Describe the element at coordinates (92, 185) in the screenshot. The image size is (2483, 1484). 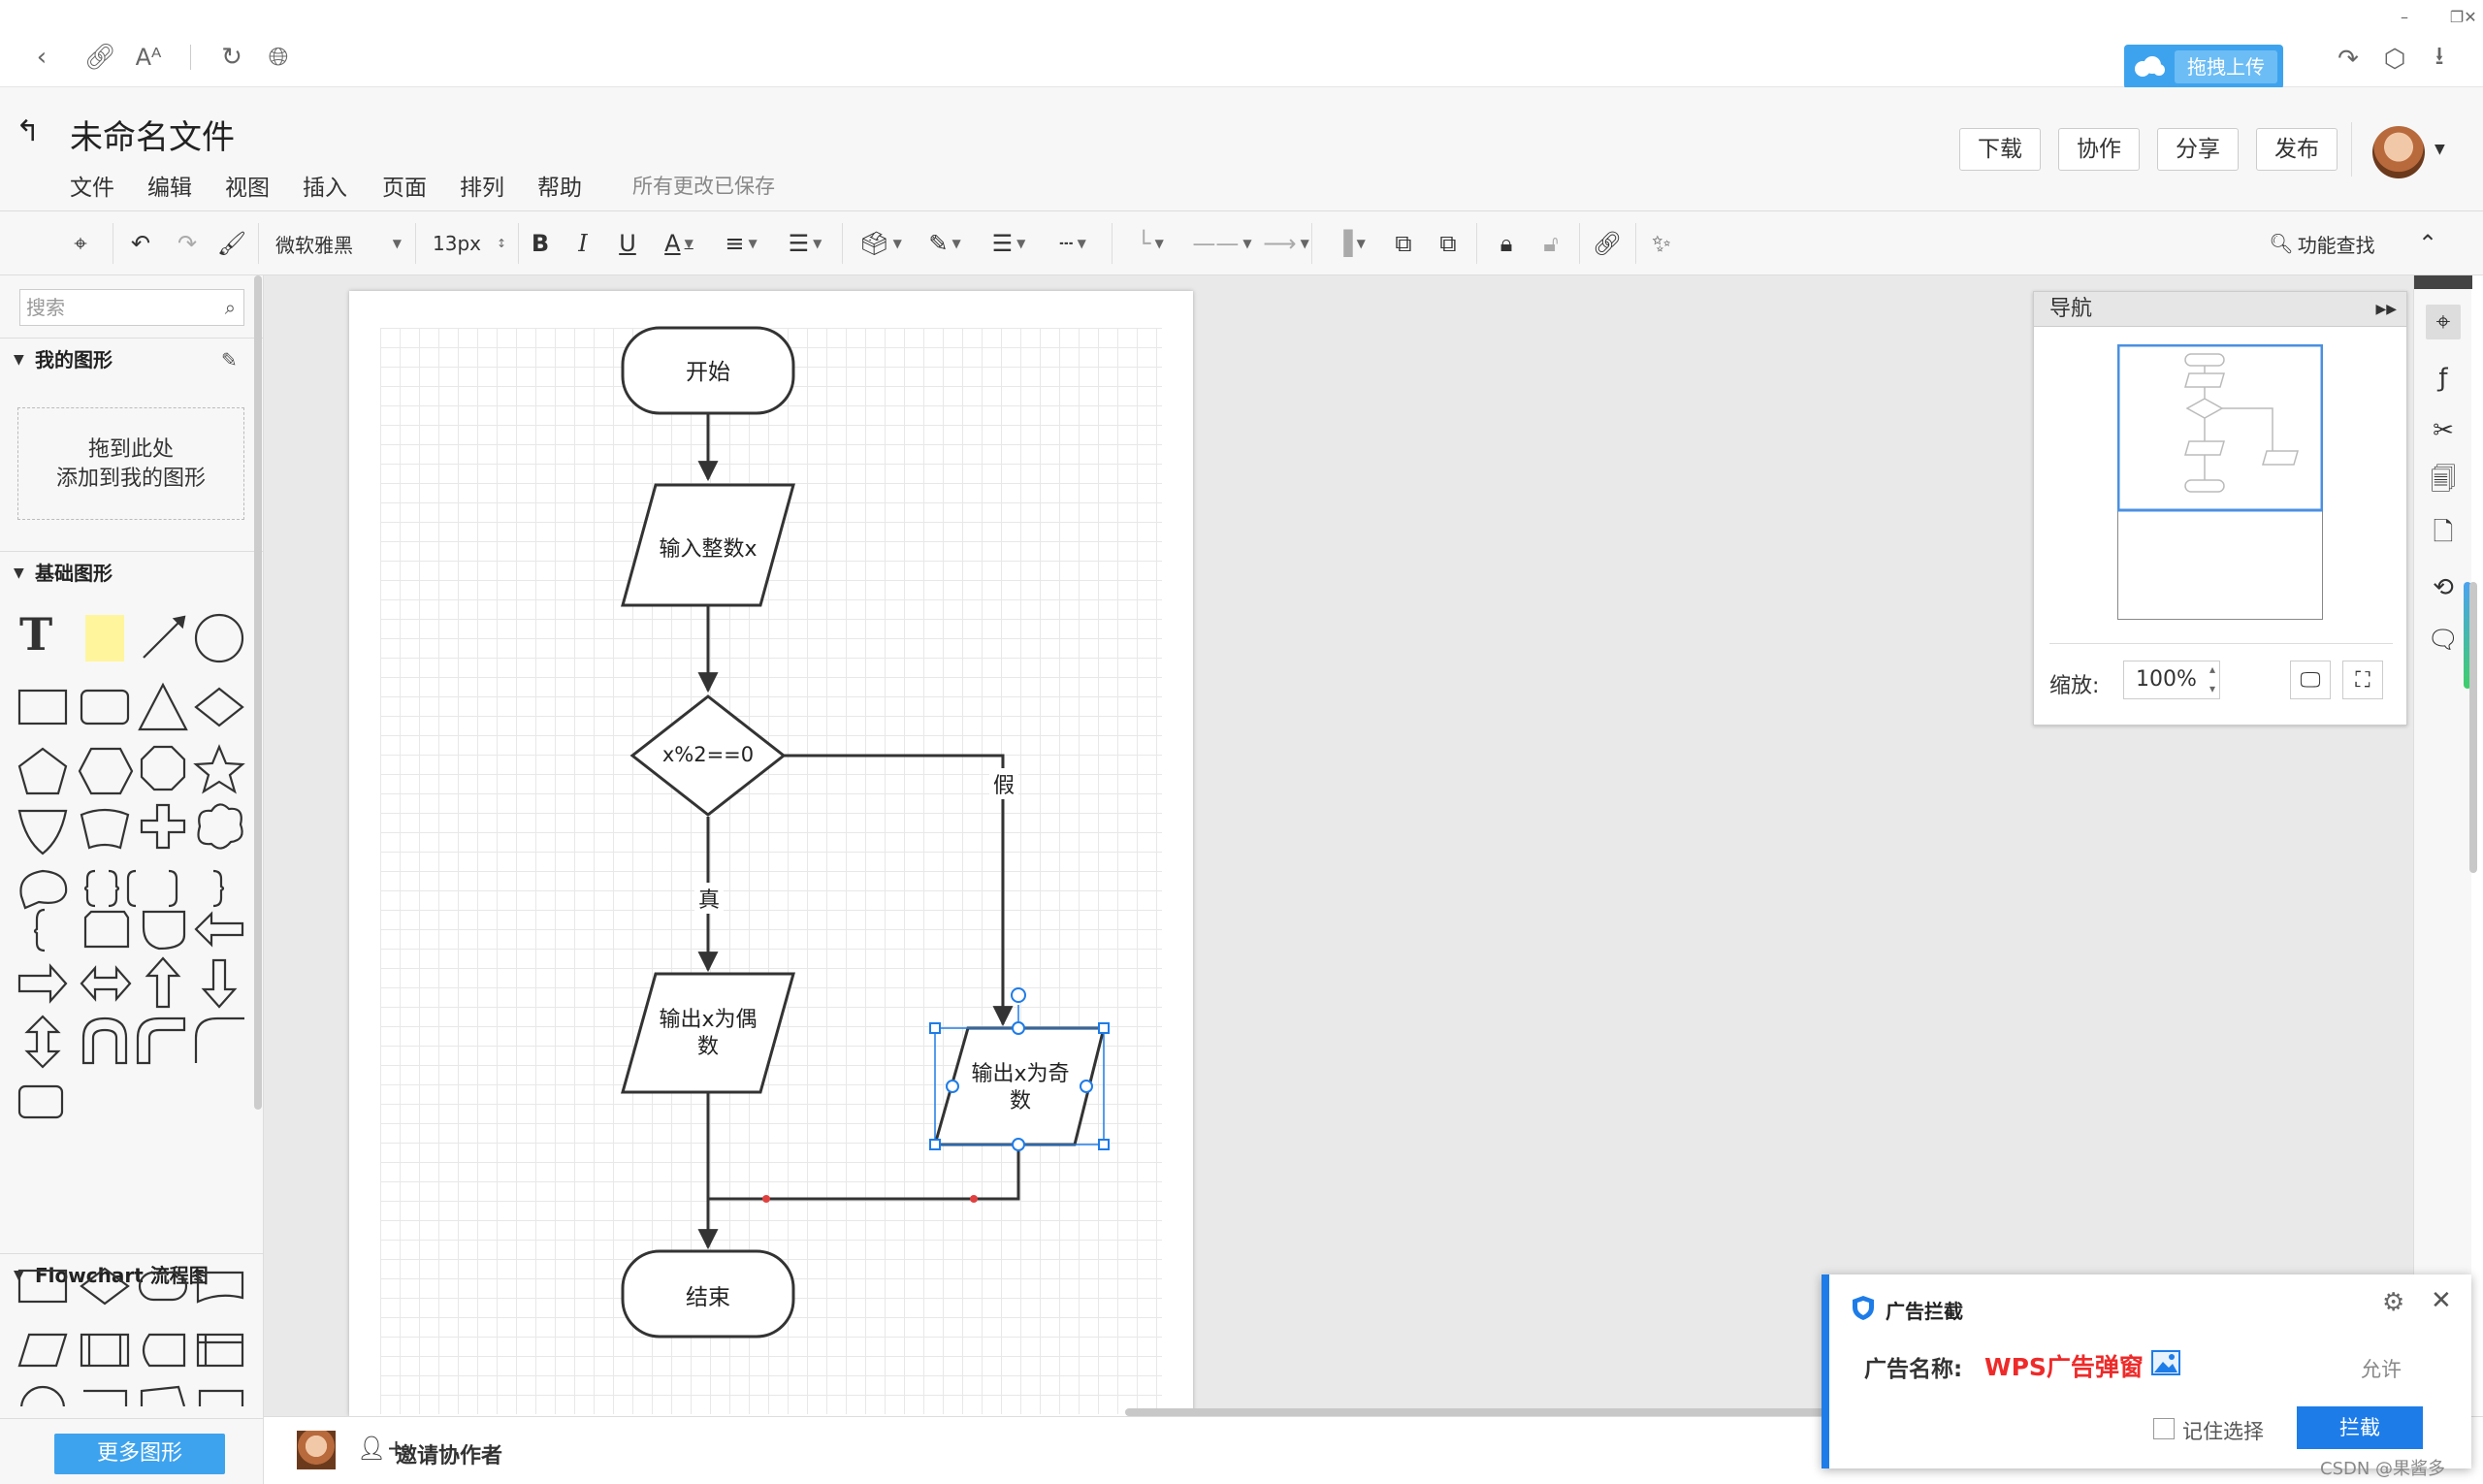
I see `menu-file: 文件` at that location.